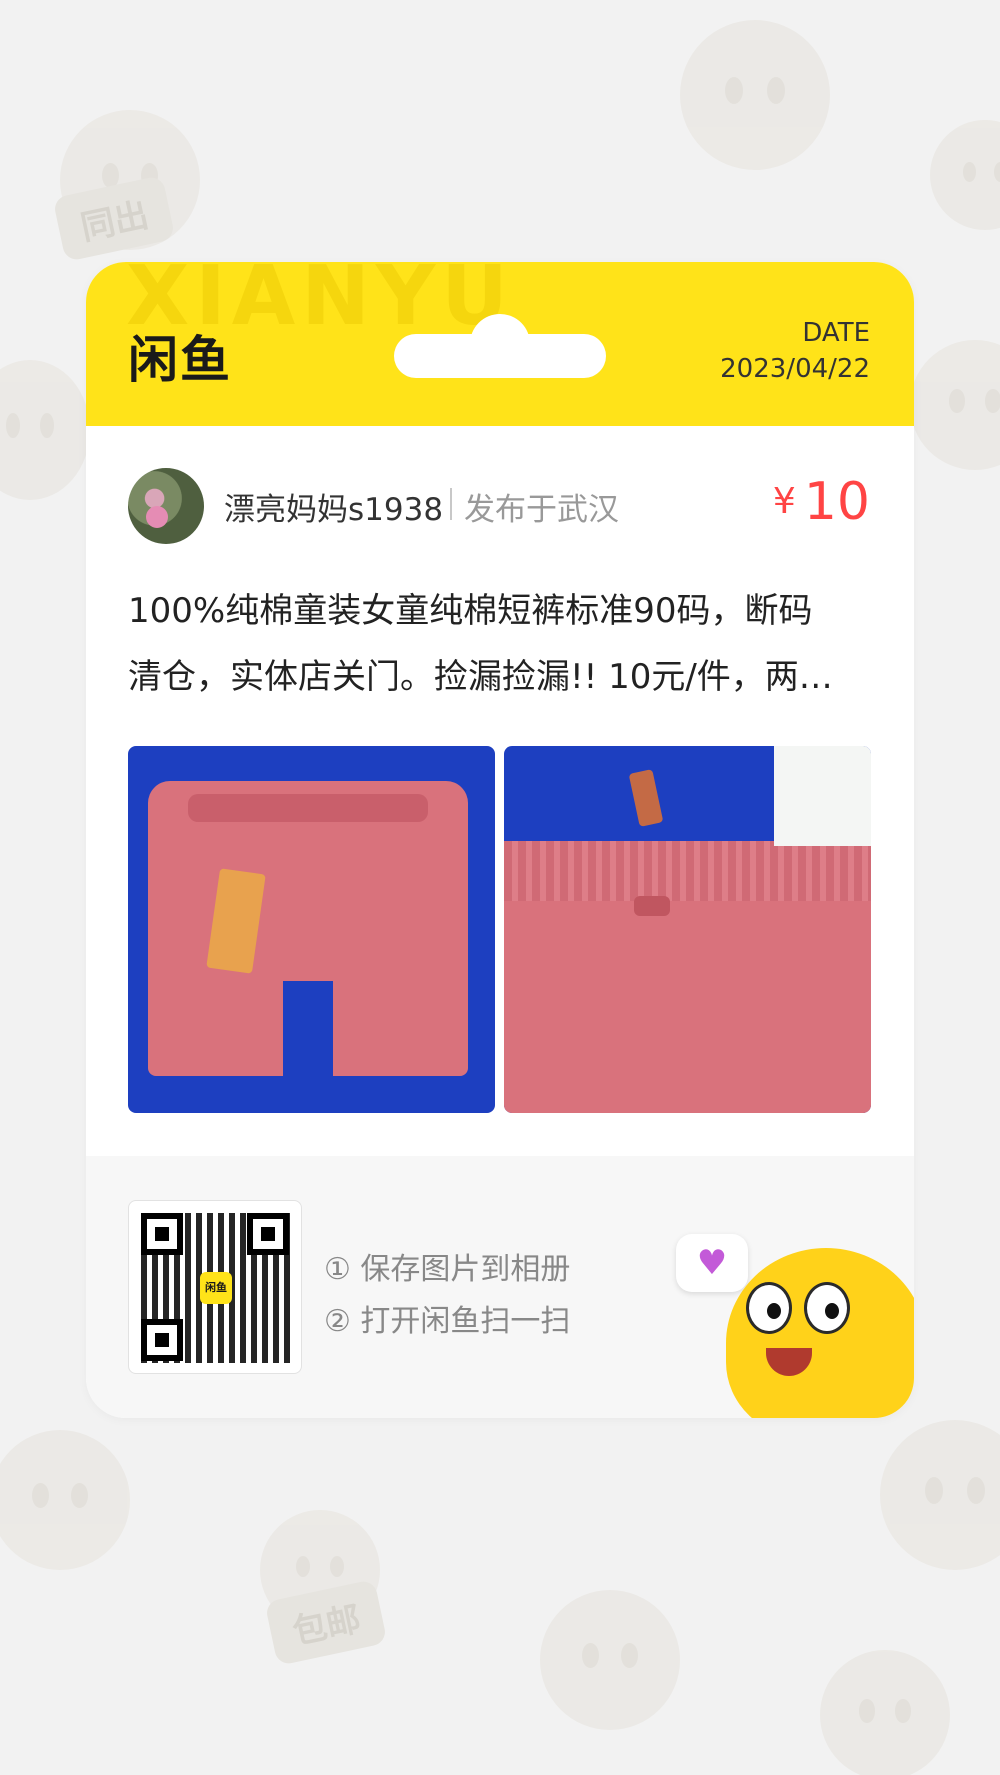 The height and width of the screenshot is (1775, 1000). I want to click on seller-name: 漂亮妈妈s1938, so click(334, 510).